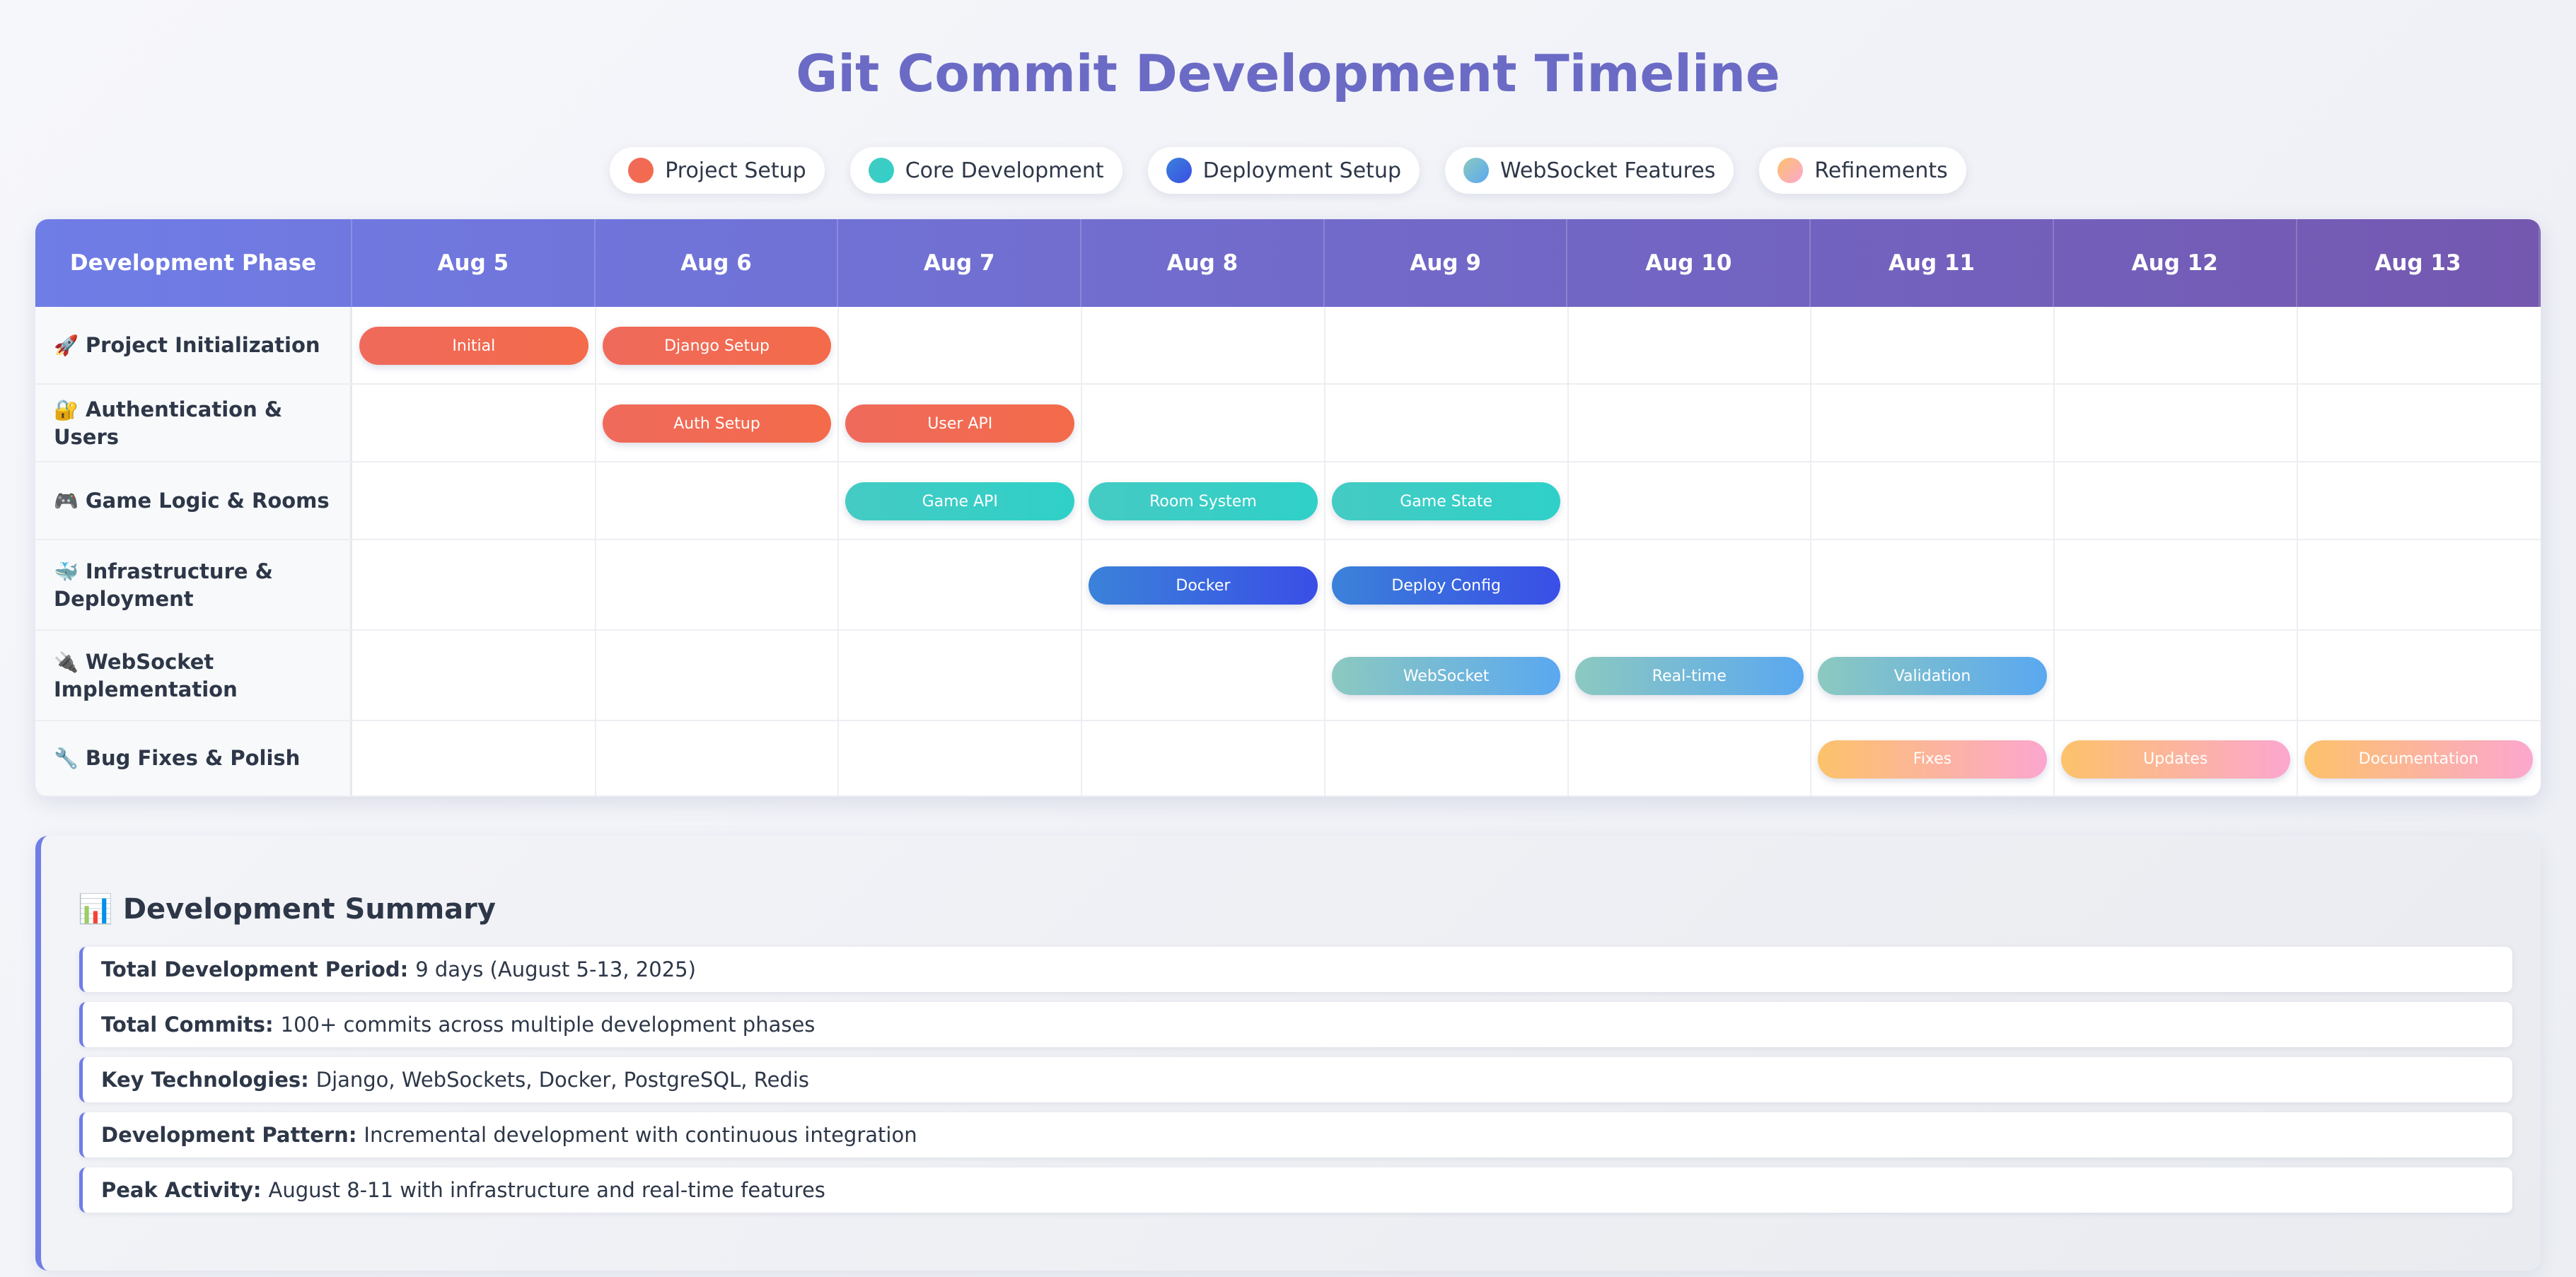 The image size is (2576, 1277). Describe the element at coordinates (203, 344) in the screenshot. I see `phase-label-text: Project Initialization` at that location.